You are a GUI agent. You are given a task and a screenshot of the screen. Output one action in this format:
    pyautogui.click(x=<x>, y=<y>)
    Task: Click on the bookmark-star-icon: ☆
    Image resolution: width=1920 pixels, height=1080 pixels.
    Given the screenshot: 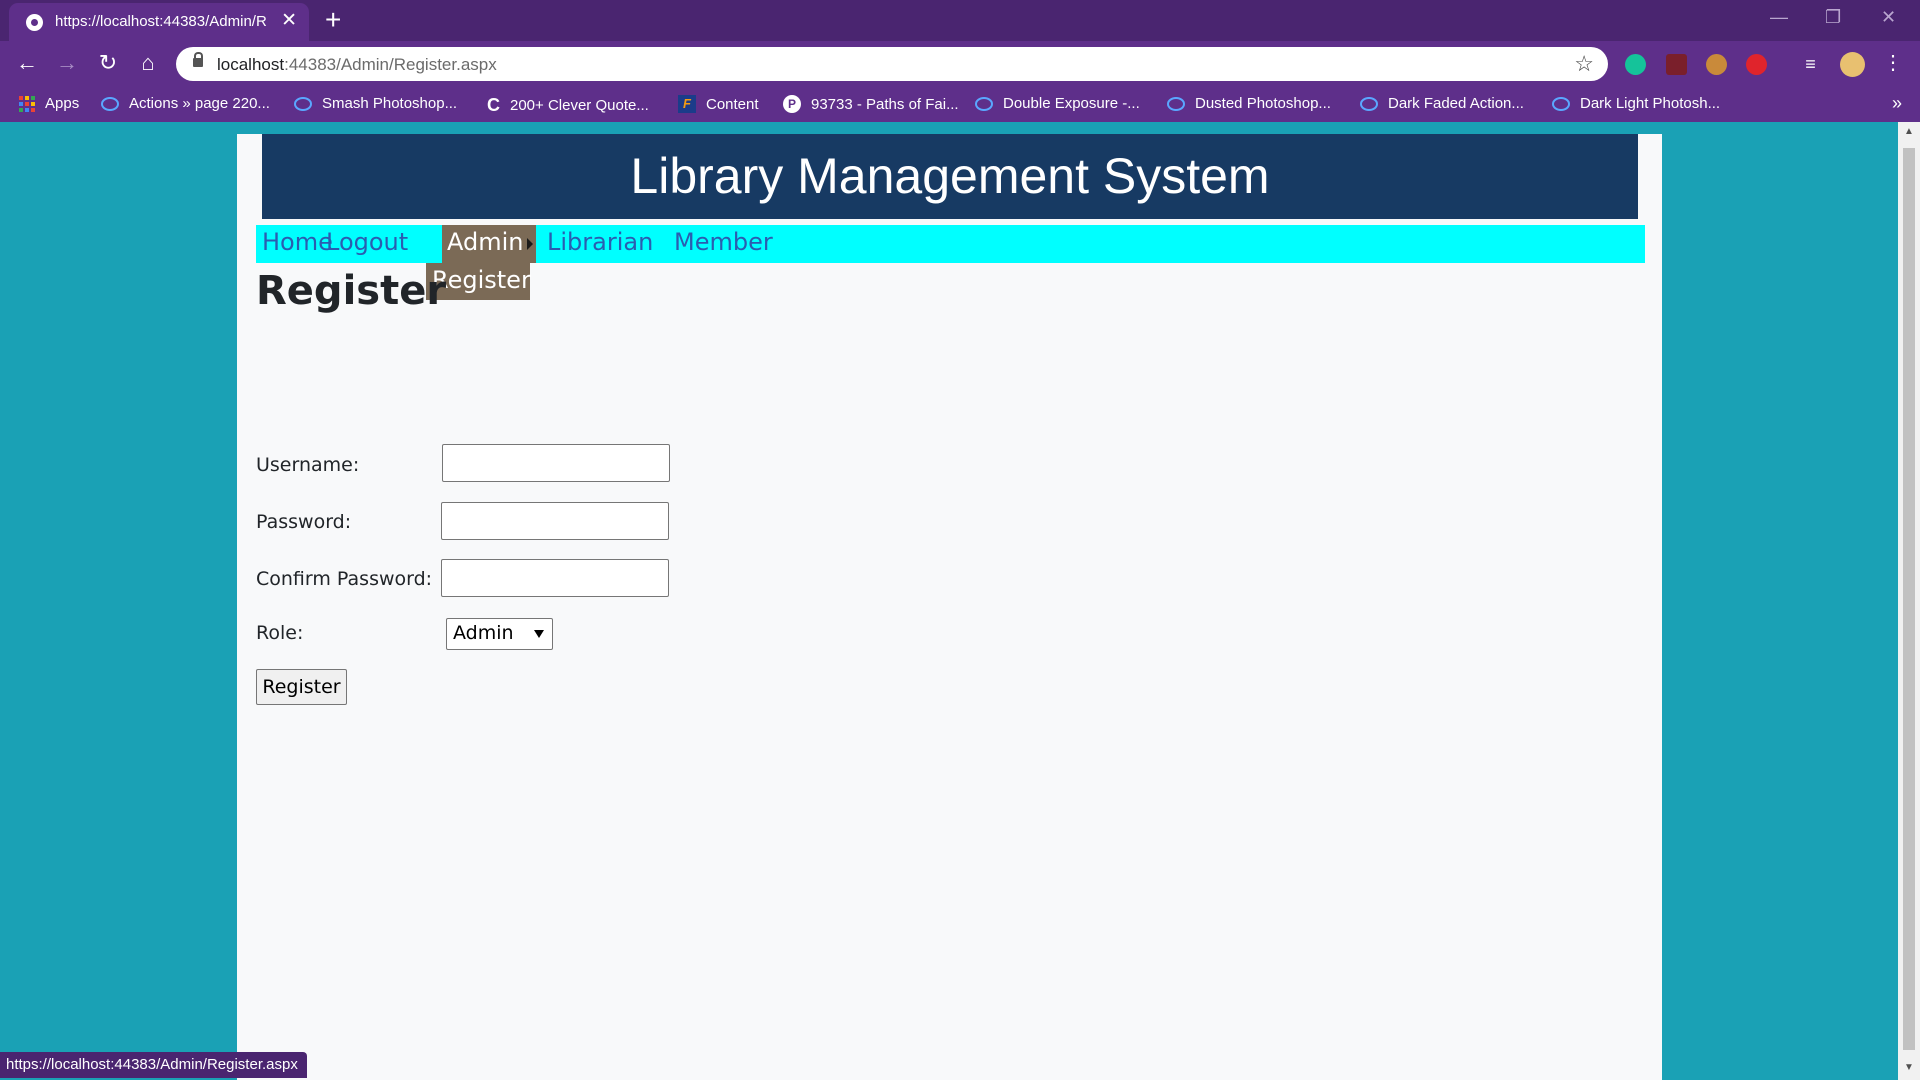 What is the action you would take?
    pyautogui.click(x=1584, y=64)
    